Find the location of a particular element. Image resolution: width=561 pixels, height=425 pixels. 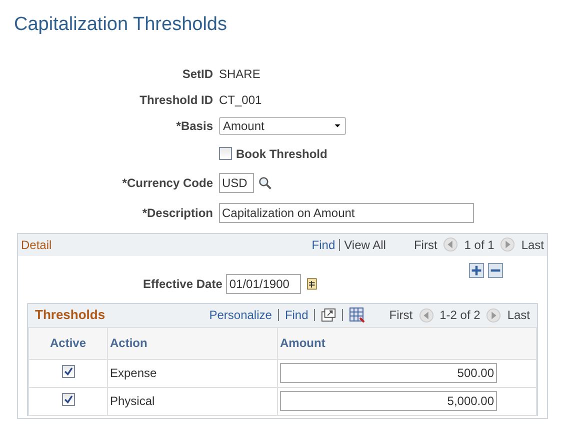

section-title: Detail is located at coordinates (36, 245).